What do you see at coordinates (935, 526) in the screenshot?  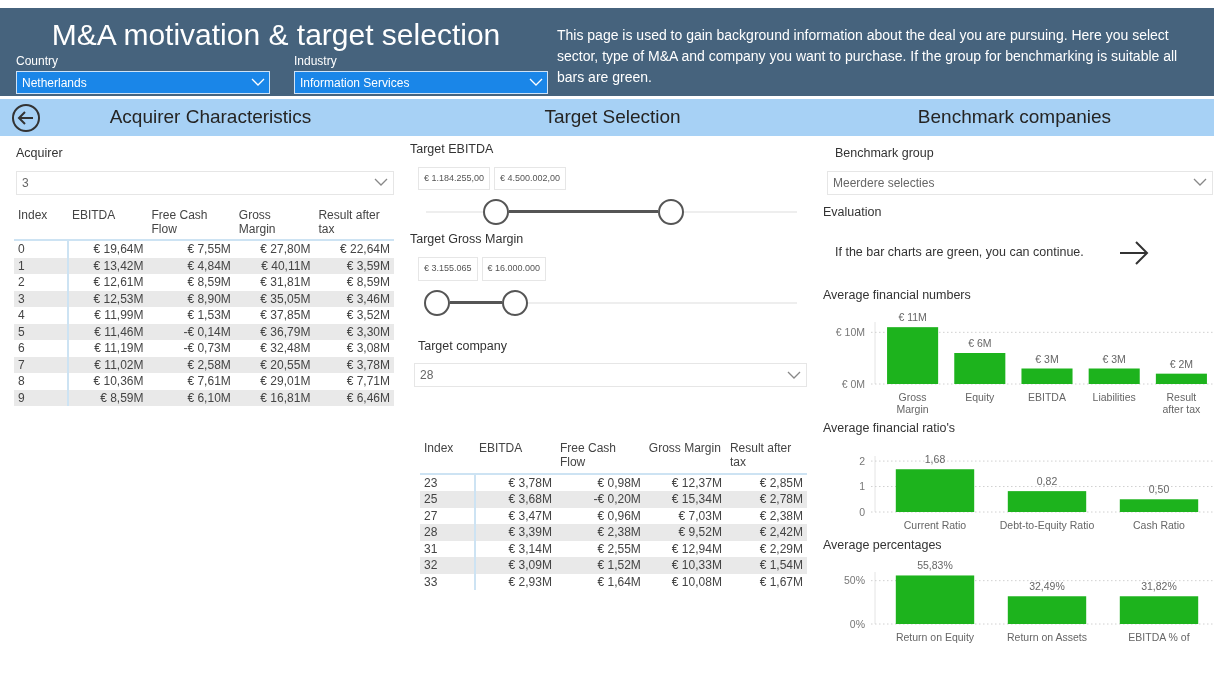 I see `category-label: Current Ratio` at bounding box center [935, 526].